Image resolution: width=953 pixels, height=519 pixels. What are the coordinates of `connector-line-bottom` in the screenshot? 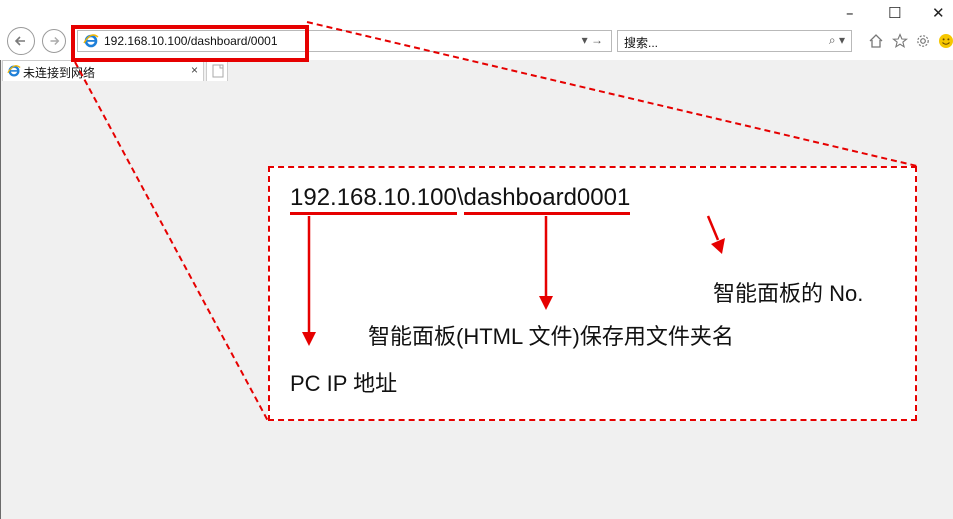 It's located at (171, 241).